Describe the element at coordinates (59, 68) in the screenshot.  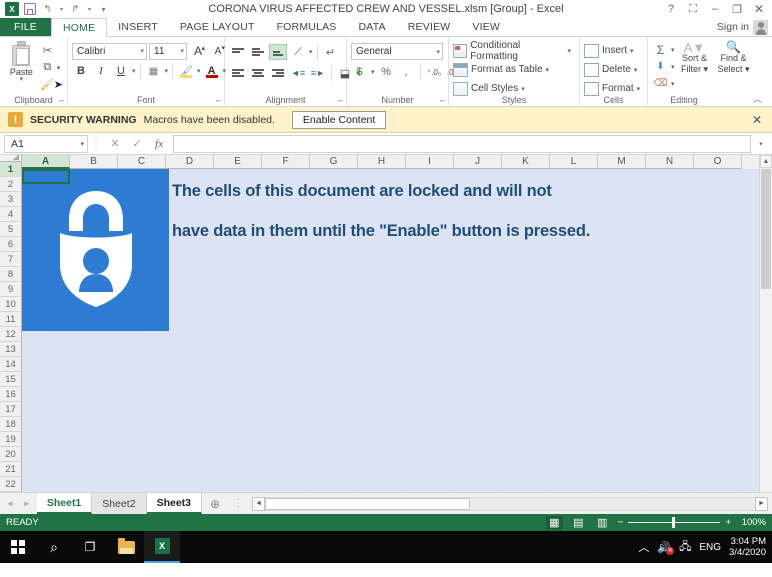
I see `copy-dropdown-icon: ▾` at that location.